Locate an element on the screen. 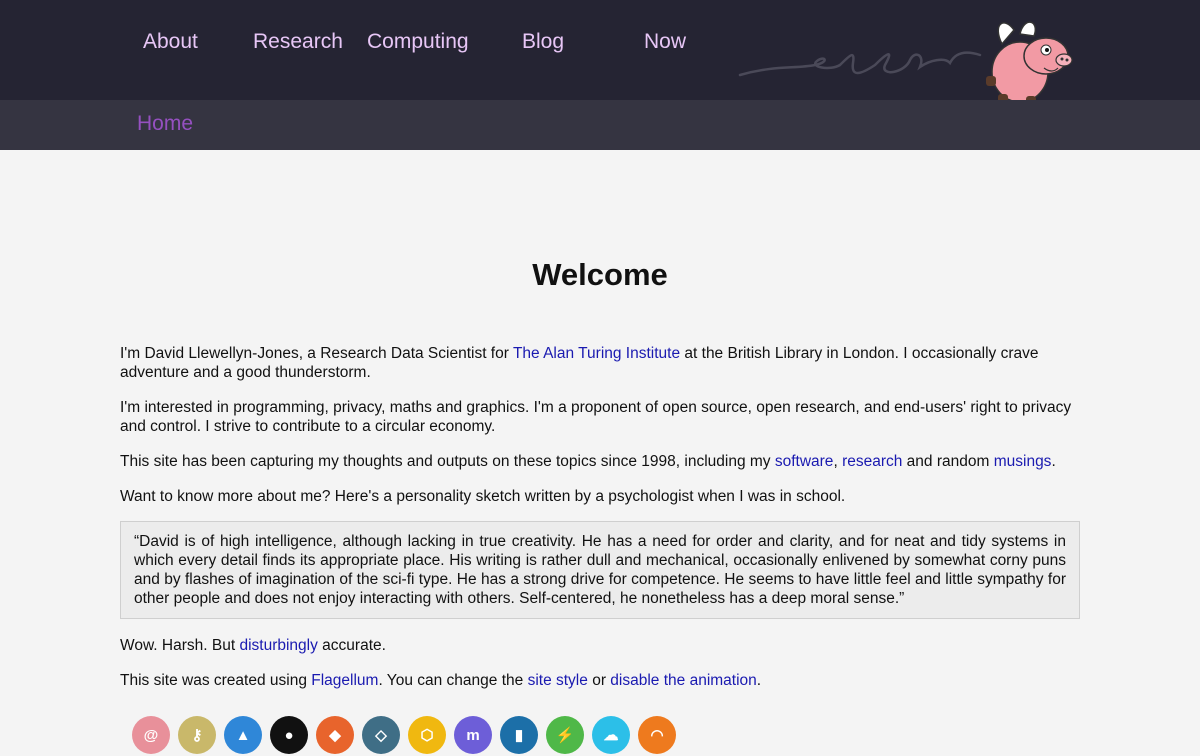  linkedin-icon: ▮ is located at coordinates (519, 735).